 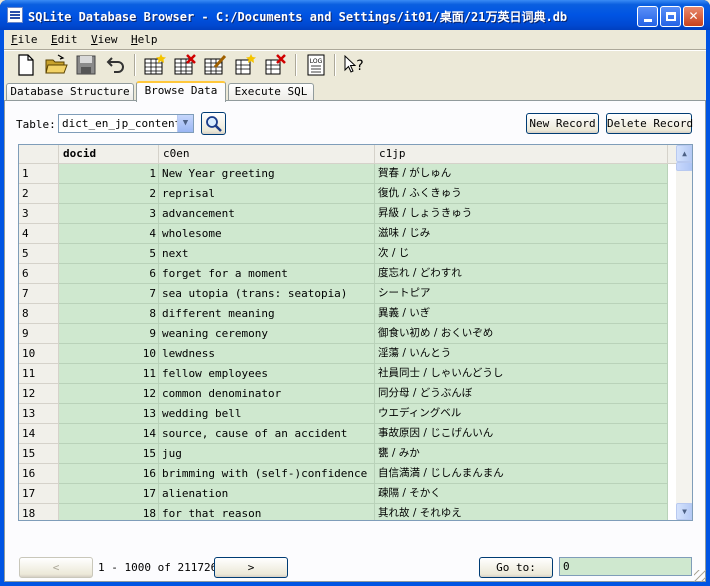 What do you see at coordinates (109, 274) in the screenshot?
I see `cell-docid: 6` at bounding box center [109, 274].